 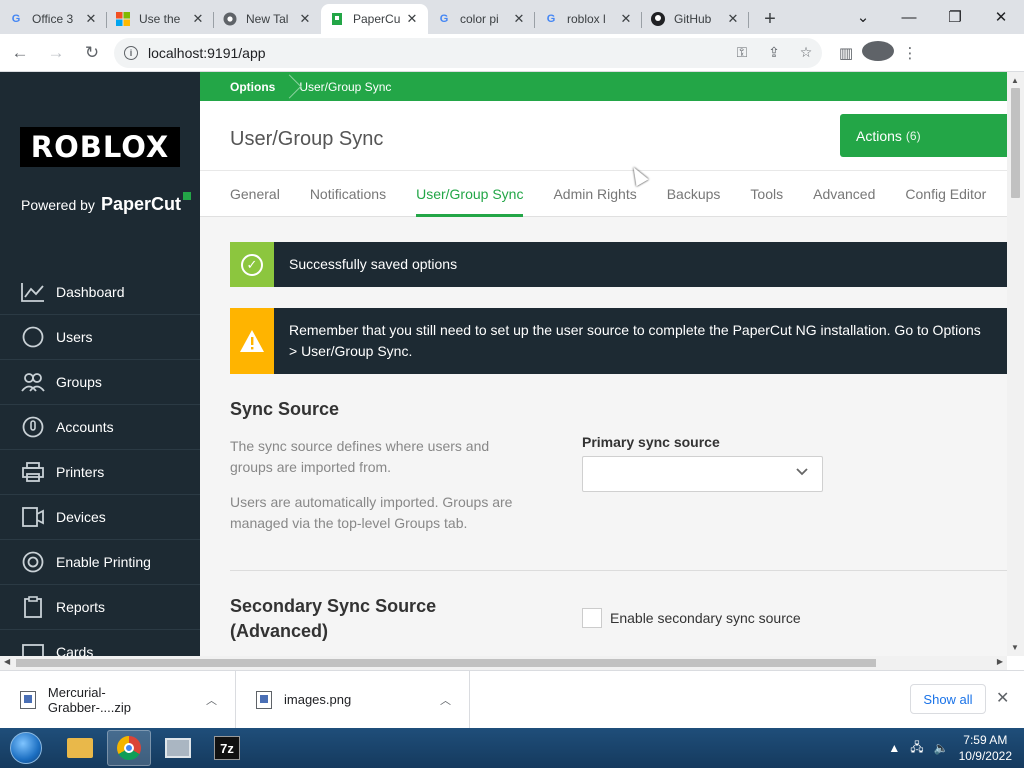 I want to click on actions-button: Actions (6), so click(x=923, y=135).